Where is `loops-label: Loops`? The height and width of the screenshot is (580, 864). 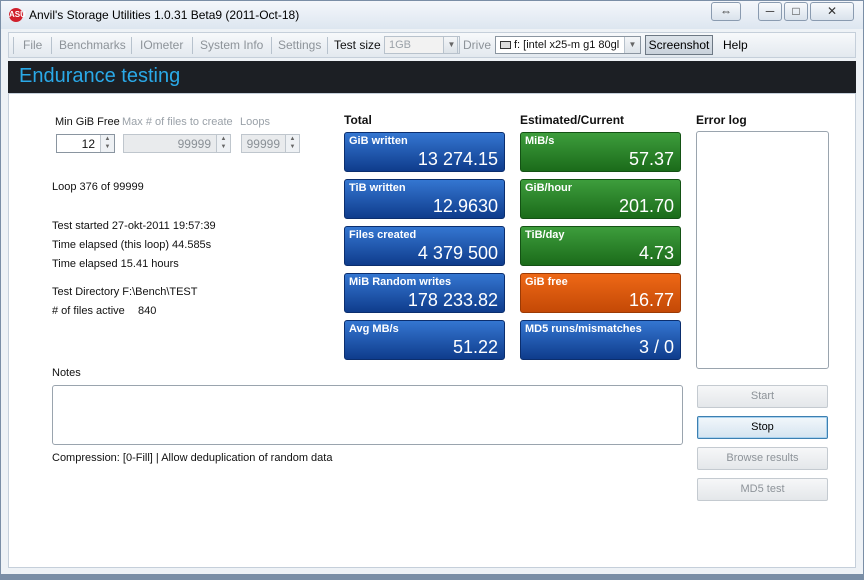
loops-label: Loops is located at coordinates (255, 122).